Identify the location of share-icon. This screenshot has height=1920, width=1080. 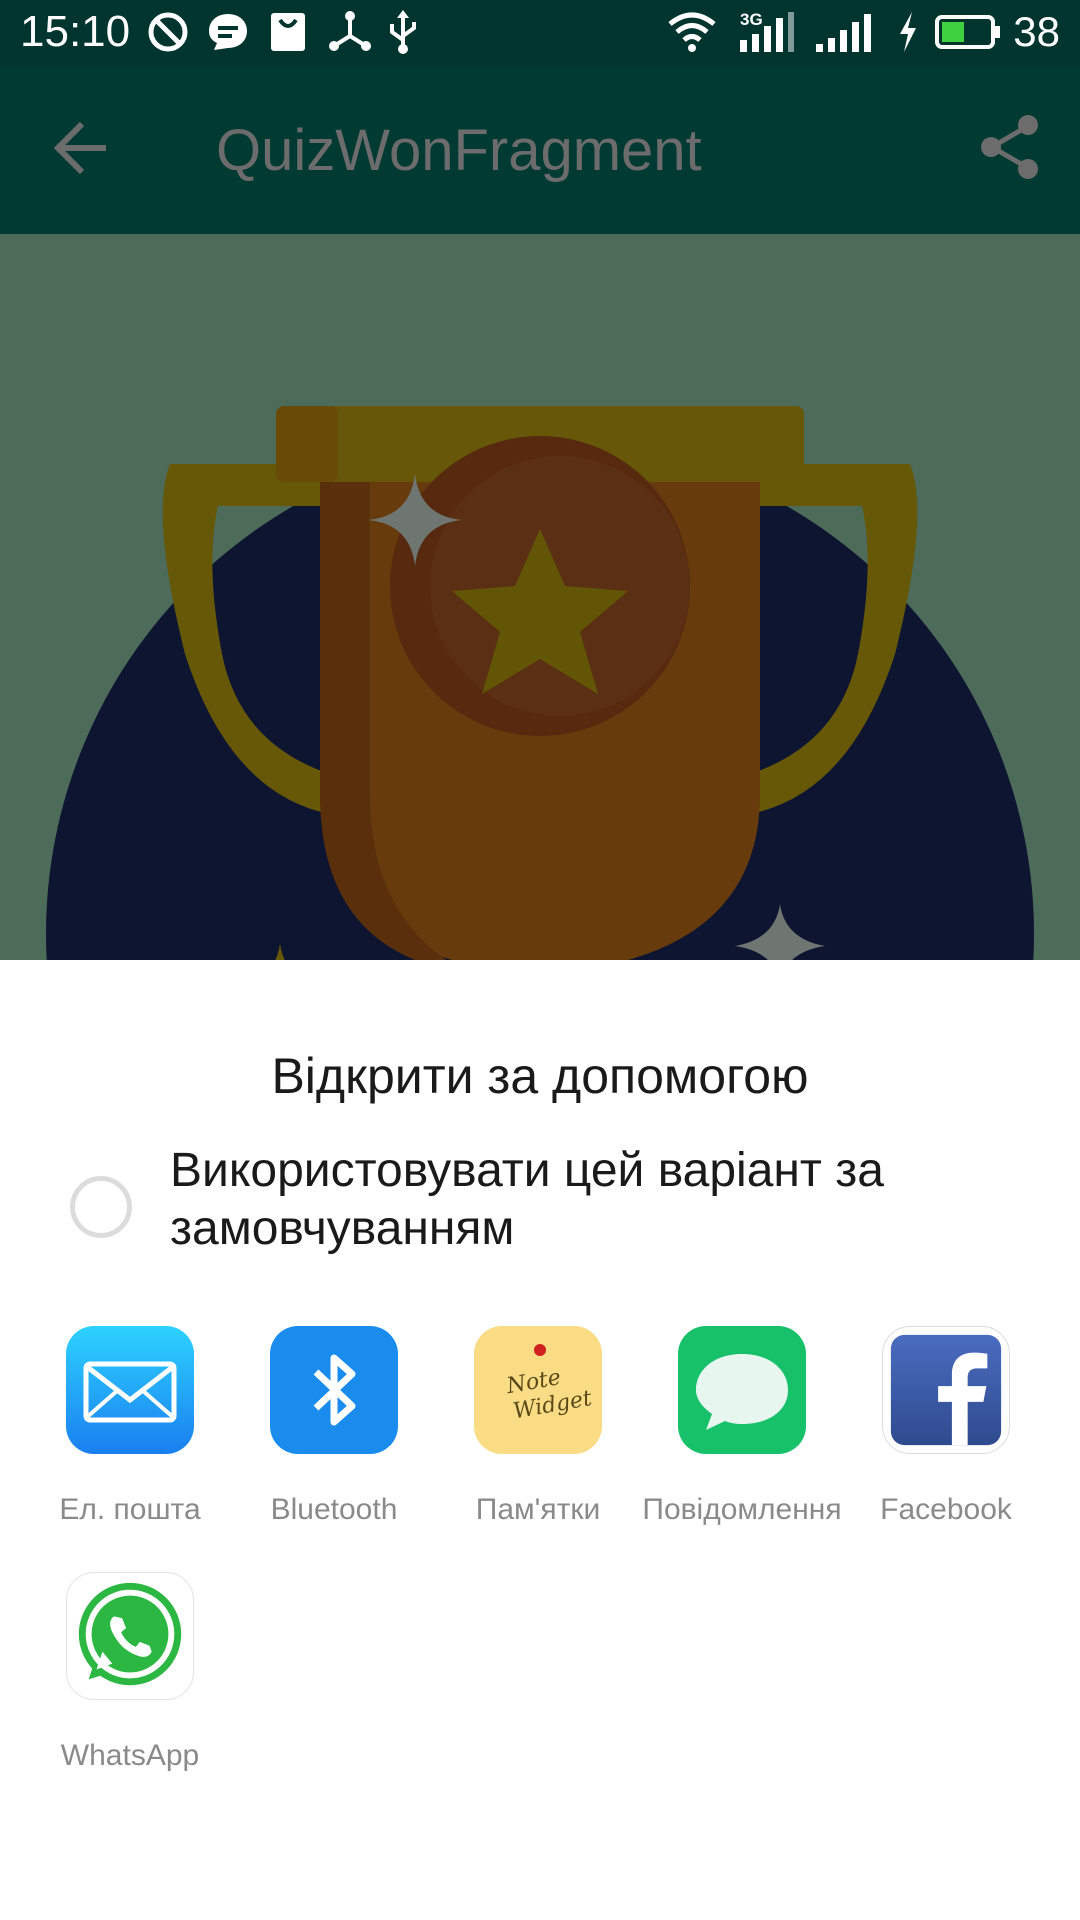
(1010, 147).